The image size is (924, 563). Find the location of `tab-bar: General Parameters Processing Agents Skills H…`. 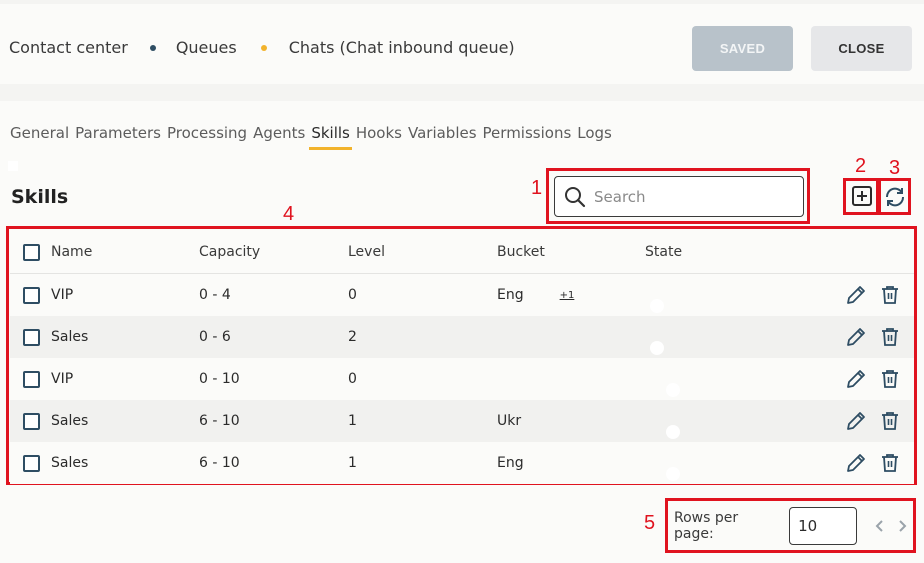

tab-bar: General Parameters Processing Agents Skills H… is located at coordinates (314, 137).